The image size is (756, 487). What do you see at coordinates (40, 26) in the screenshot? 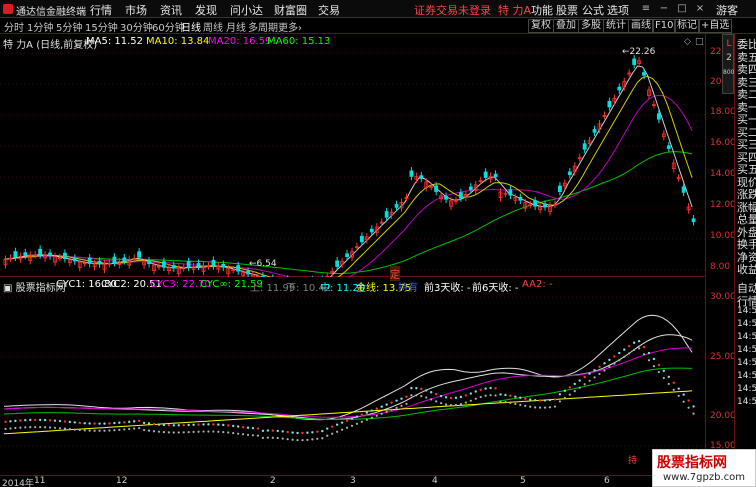
I see `period-1min: 1分钟` at bounding box center [40, 26].